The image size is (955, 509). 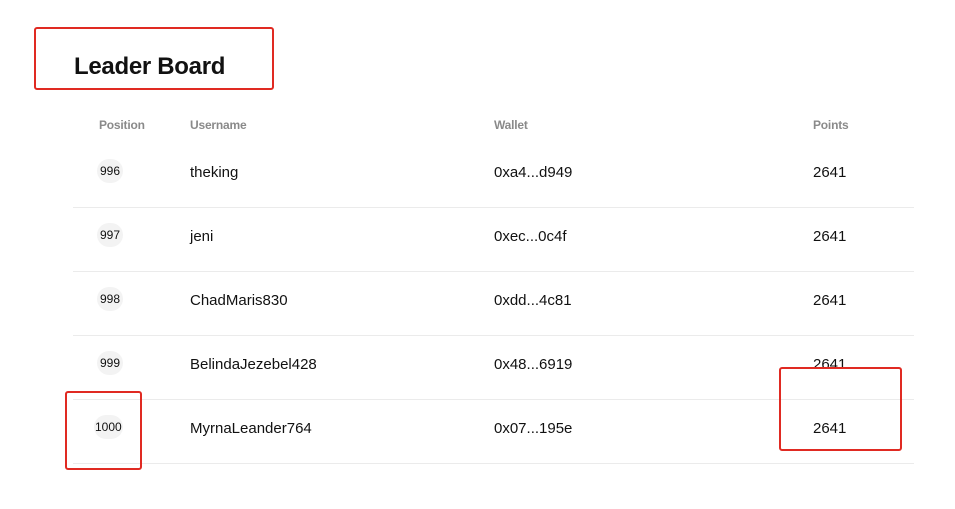 I want to click on table-header: Position Username Wallet Points, so click(x=493, y=125).